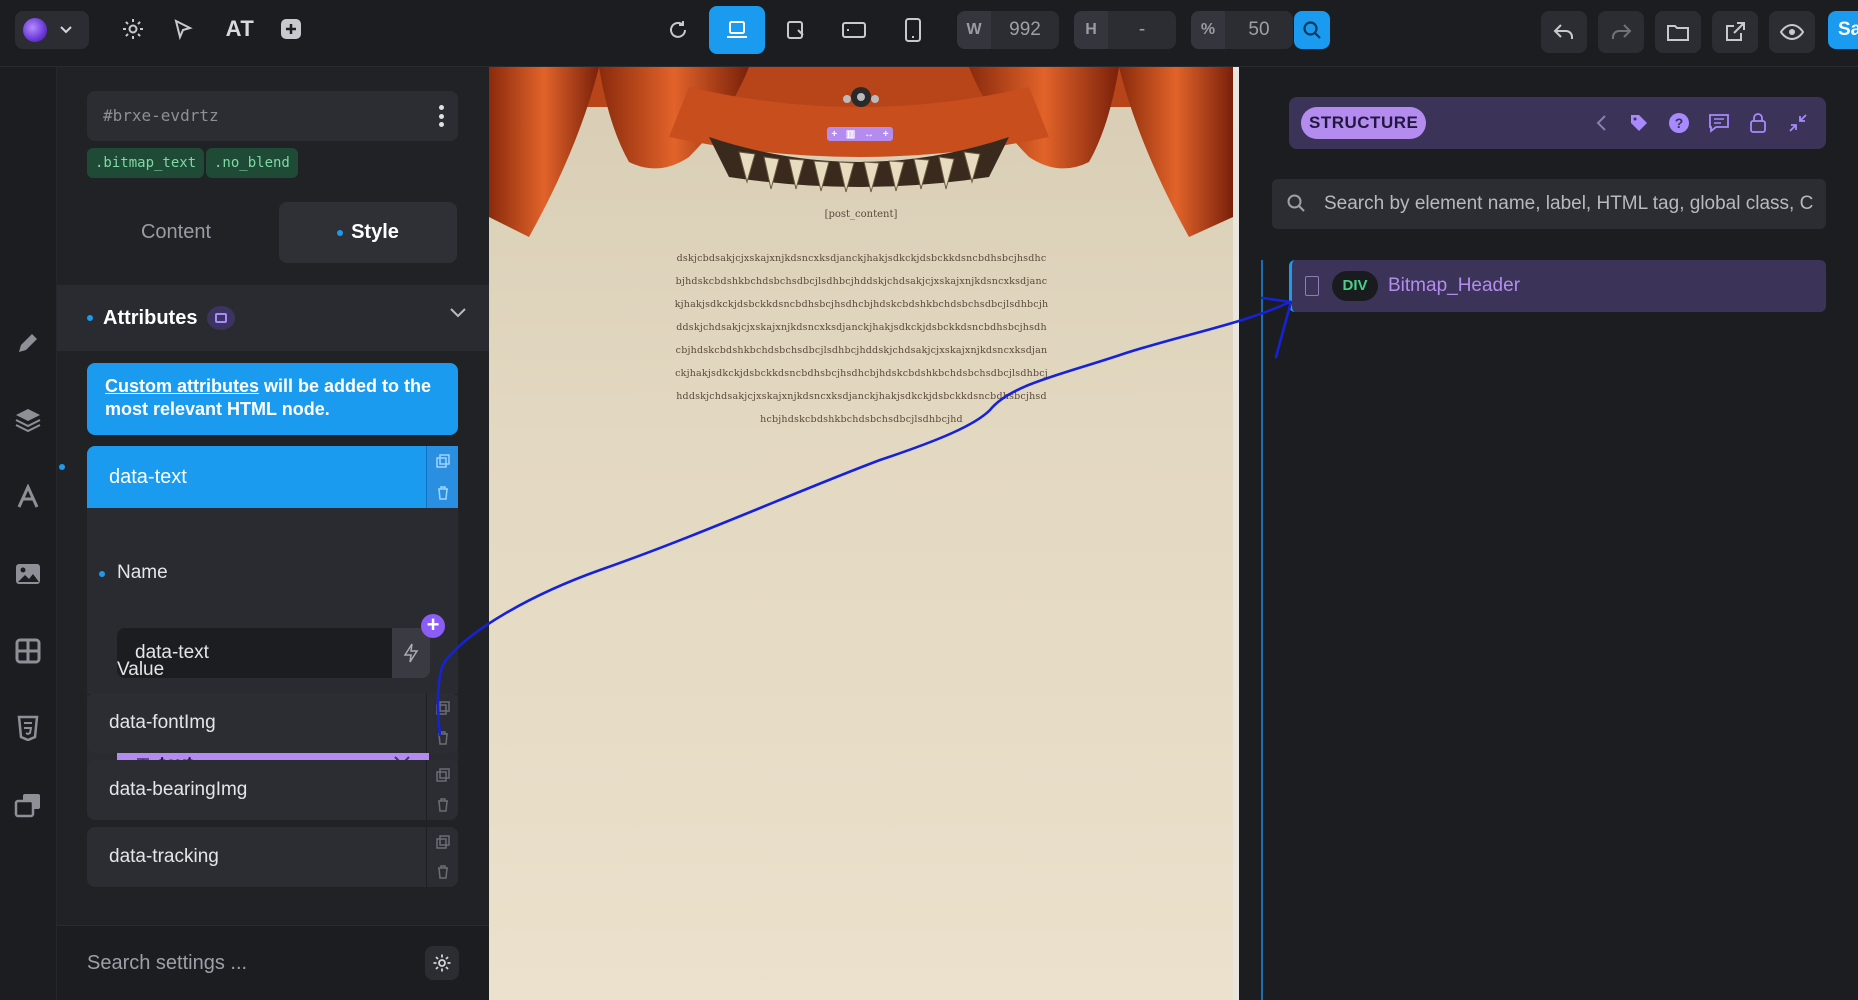  I want to click on attribute-row-label: data-bearingImg, so click(178, 789).